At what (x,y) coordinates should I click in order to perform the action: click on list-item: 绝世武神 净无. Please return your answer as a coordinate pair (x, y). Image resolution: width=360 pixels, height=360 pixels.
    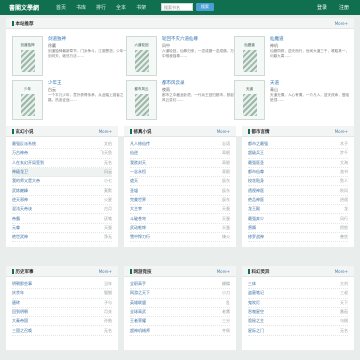
    Looking at the image, I should click on (62, 238).